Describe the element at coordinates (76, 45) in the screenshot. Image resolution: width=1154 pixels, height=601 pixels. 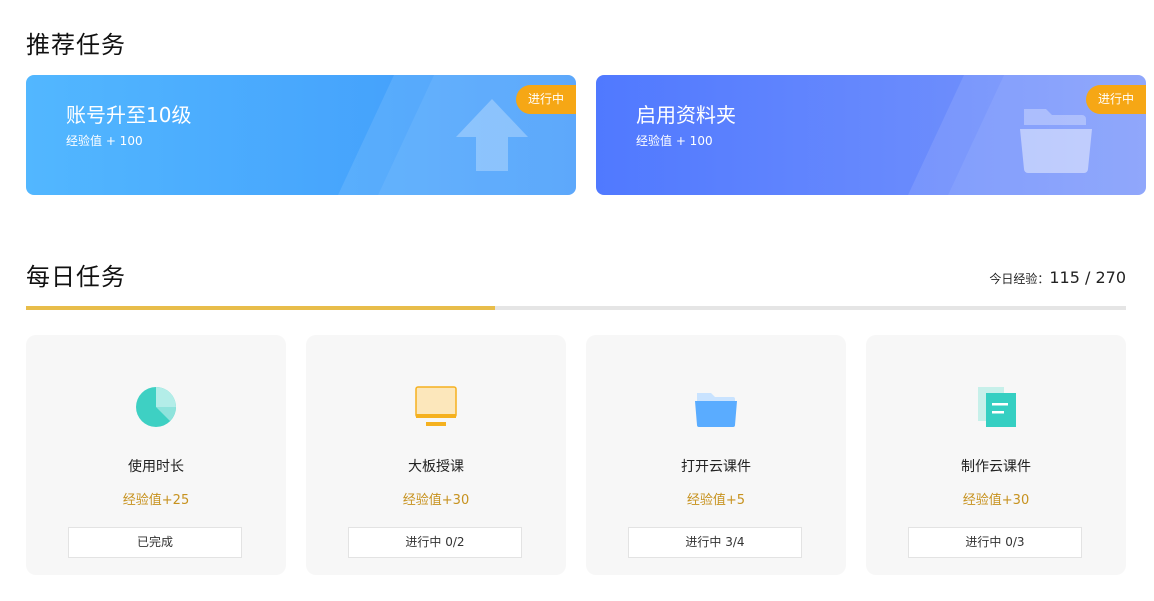
I see `recommended-title: 推荐任务` at that location.